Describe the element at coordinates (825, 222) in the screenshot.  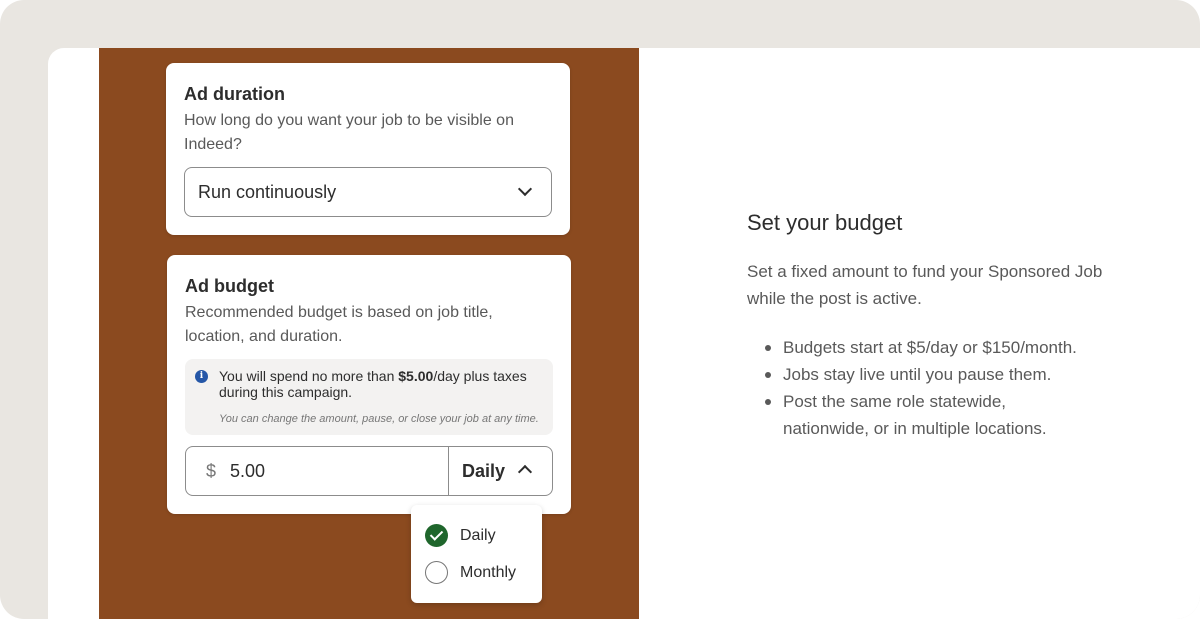
I see `info-title: Set your budget` at that location.